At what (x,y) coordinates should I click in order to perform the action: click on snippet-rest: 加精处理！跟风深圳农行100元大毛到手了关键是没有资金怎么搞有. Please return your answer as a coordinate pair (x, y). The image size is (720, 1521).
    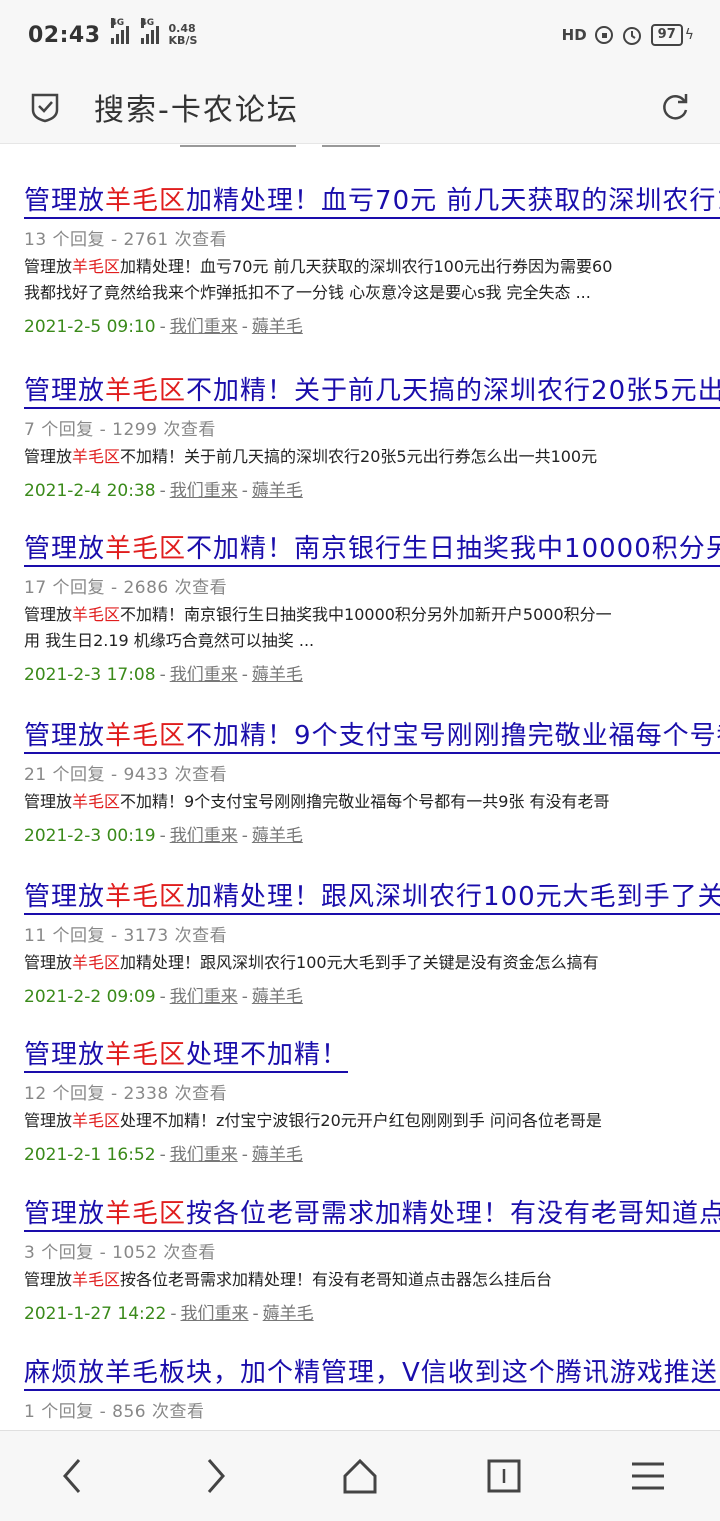
    Looking at the image, I should click on (359, 962).